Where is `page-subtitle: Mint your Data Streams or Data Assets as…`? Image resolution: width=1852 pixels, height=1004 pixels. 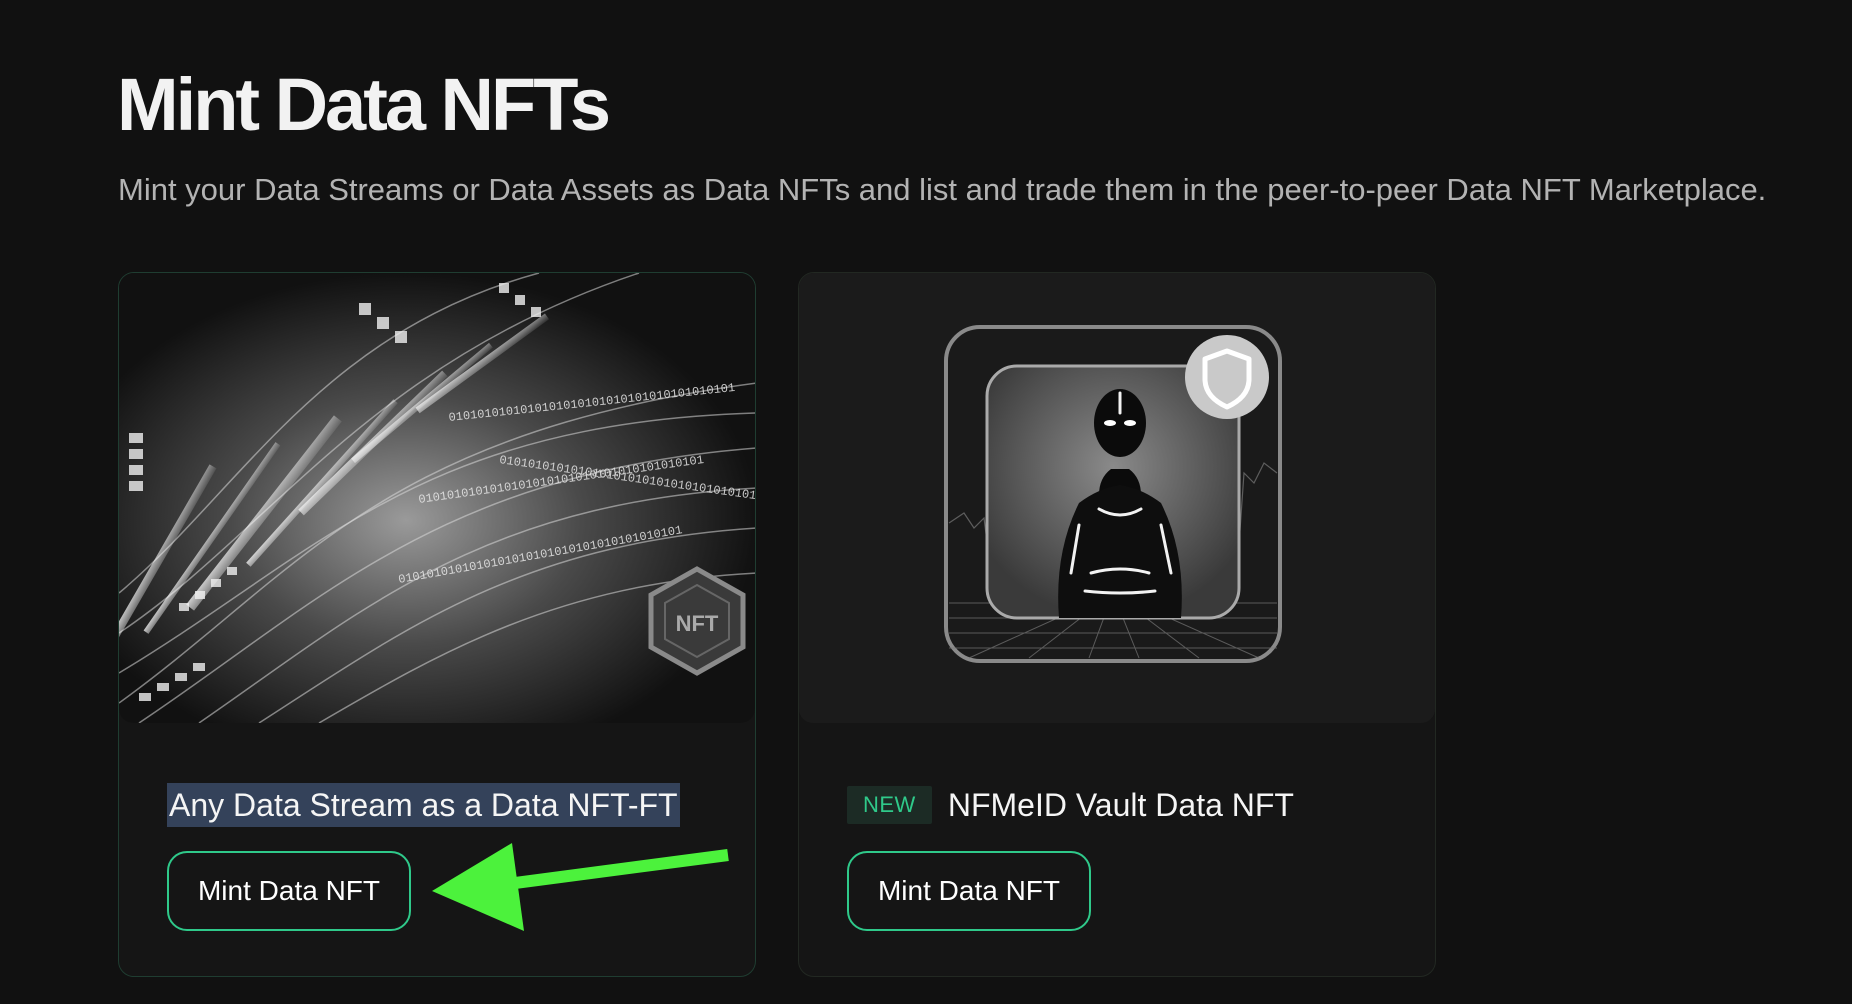
page-subtitle: Mint your Data Streams or Data Assets as… is located at coordinates (942, 189).